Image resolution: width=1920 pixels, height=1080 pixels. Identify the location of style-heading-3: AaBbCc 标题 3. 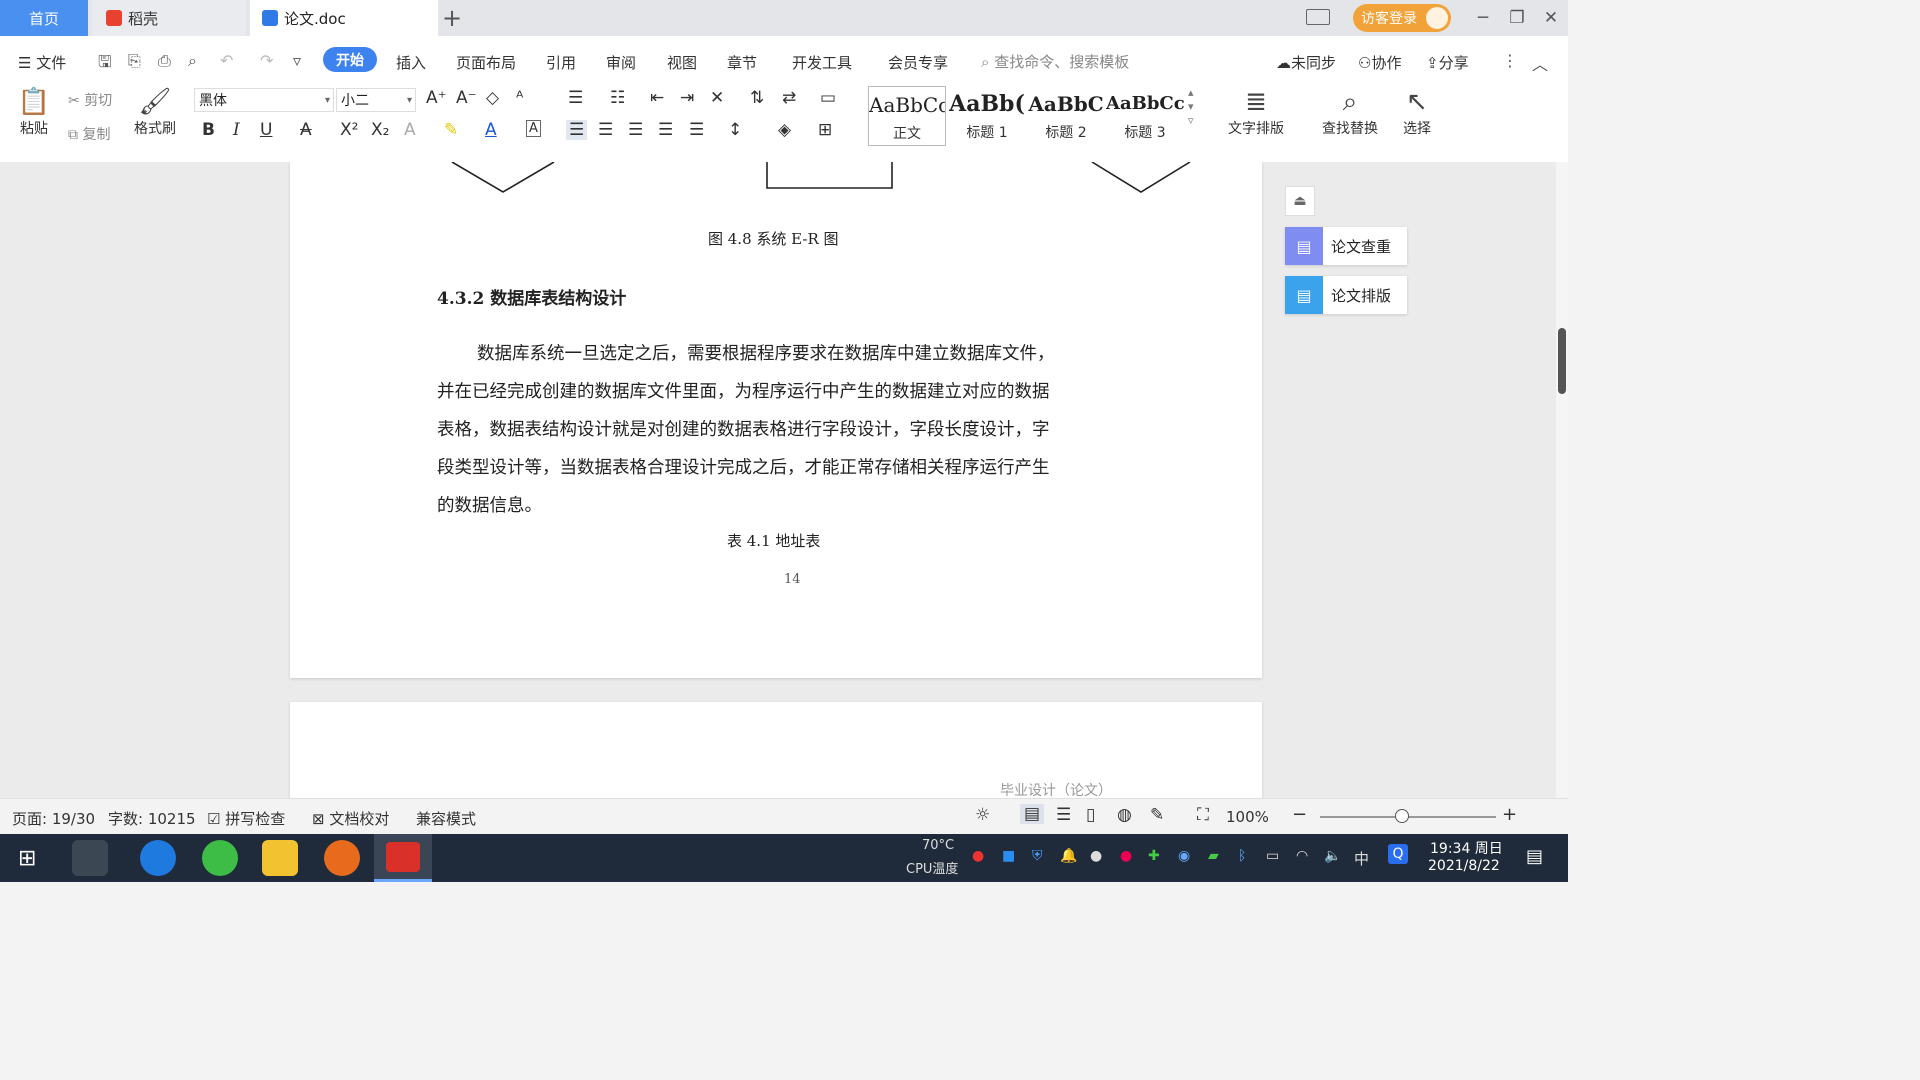
(1145, 116).